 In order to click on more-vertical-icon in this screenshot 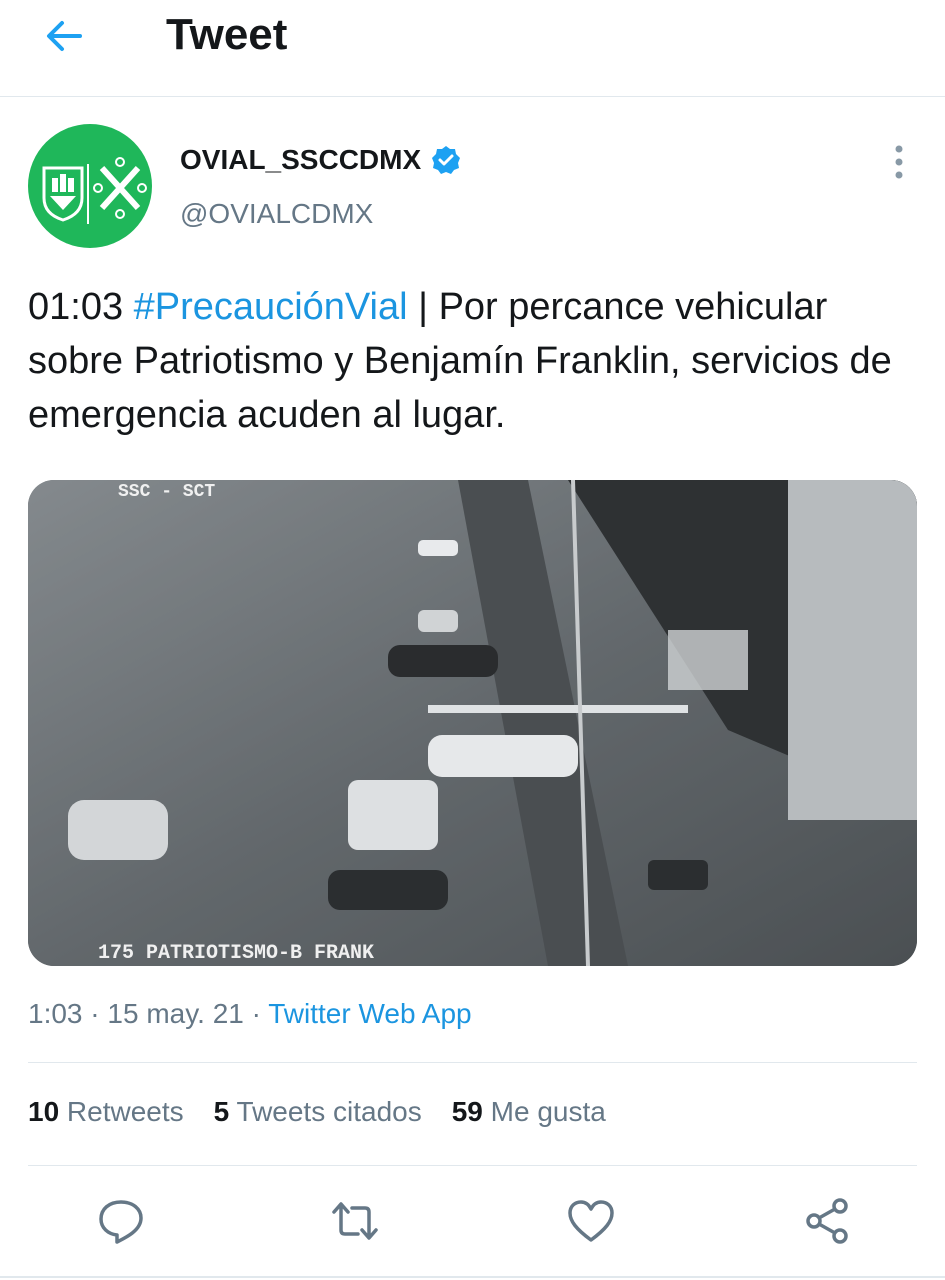, I will do `click(899, 162)`.